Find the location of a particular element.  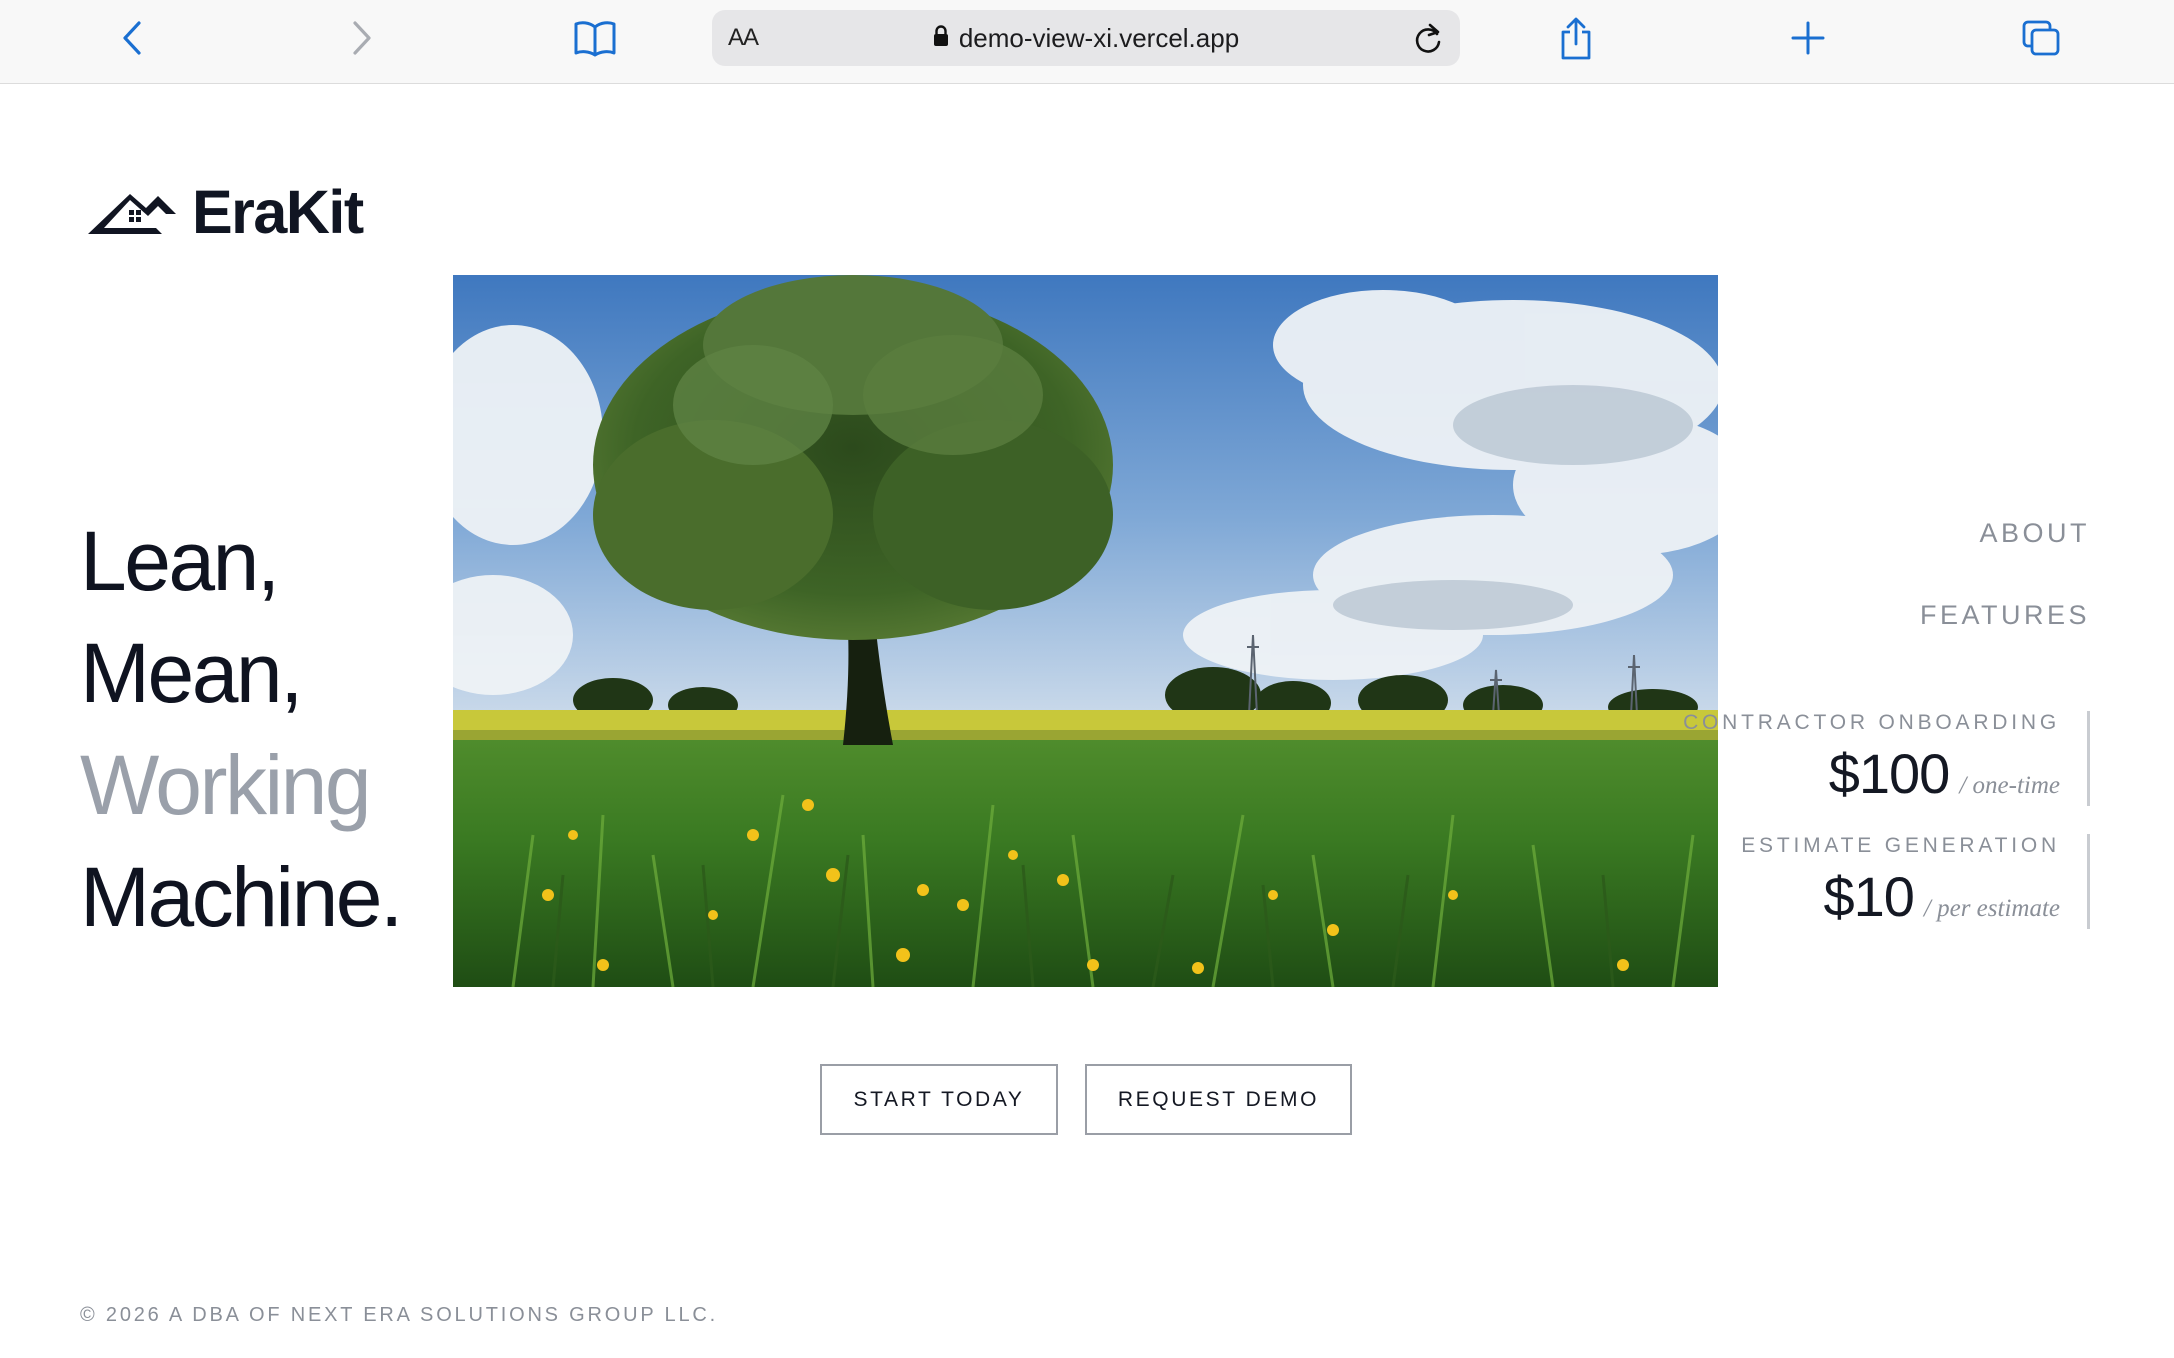

forward-icon is located at coordinates (362, 38).